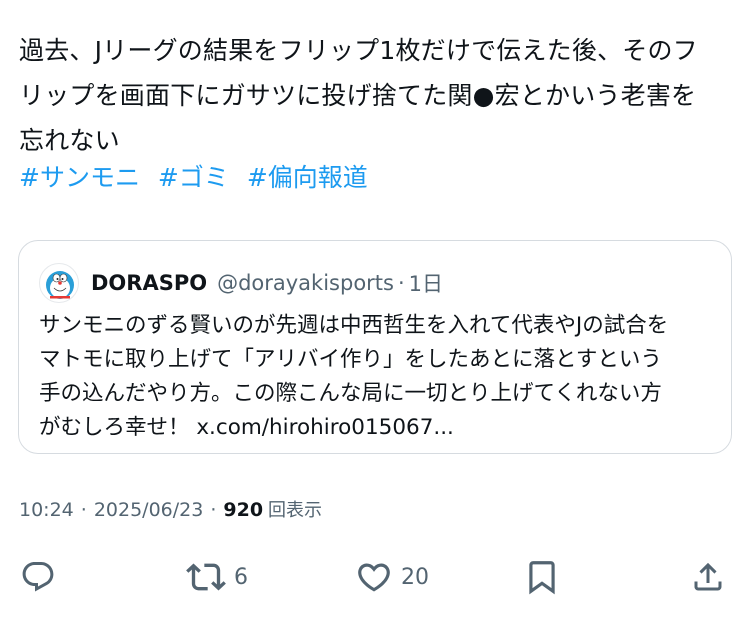  I want to click on quote-timestamp: 1日, so click(426, 283).